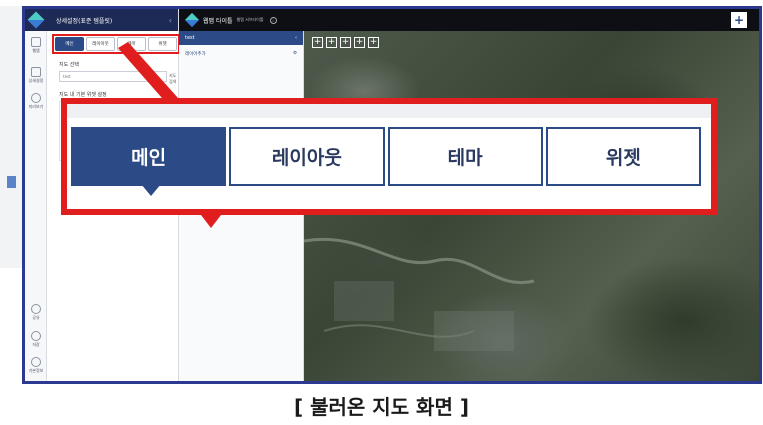 This screenshot has width=763, height=425. I want to click on tab-main: 메인, so click(149, 161).